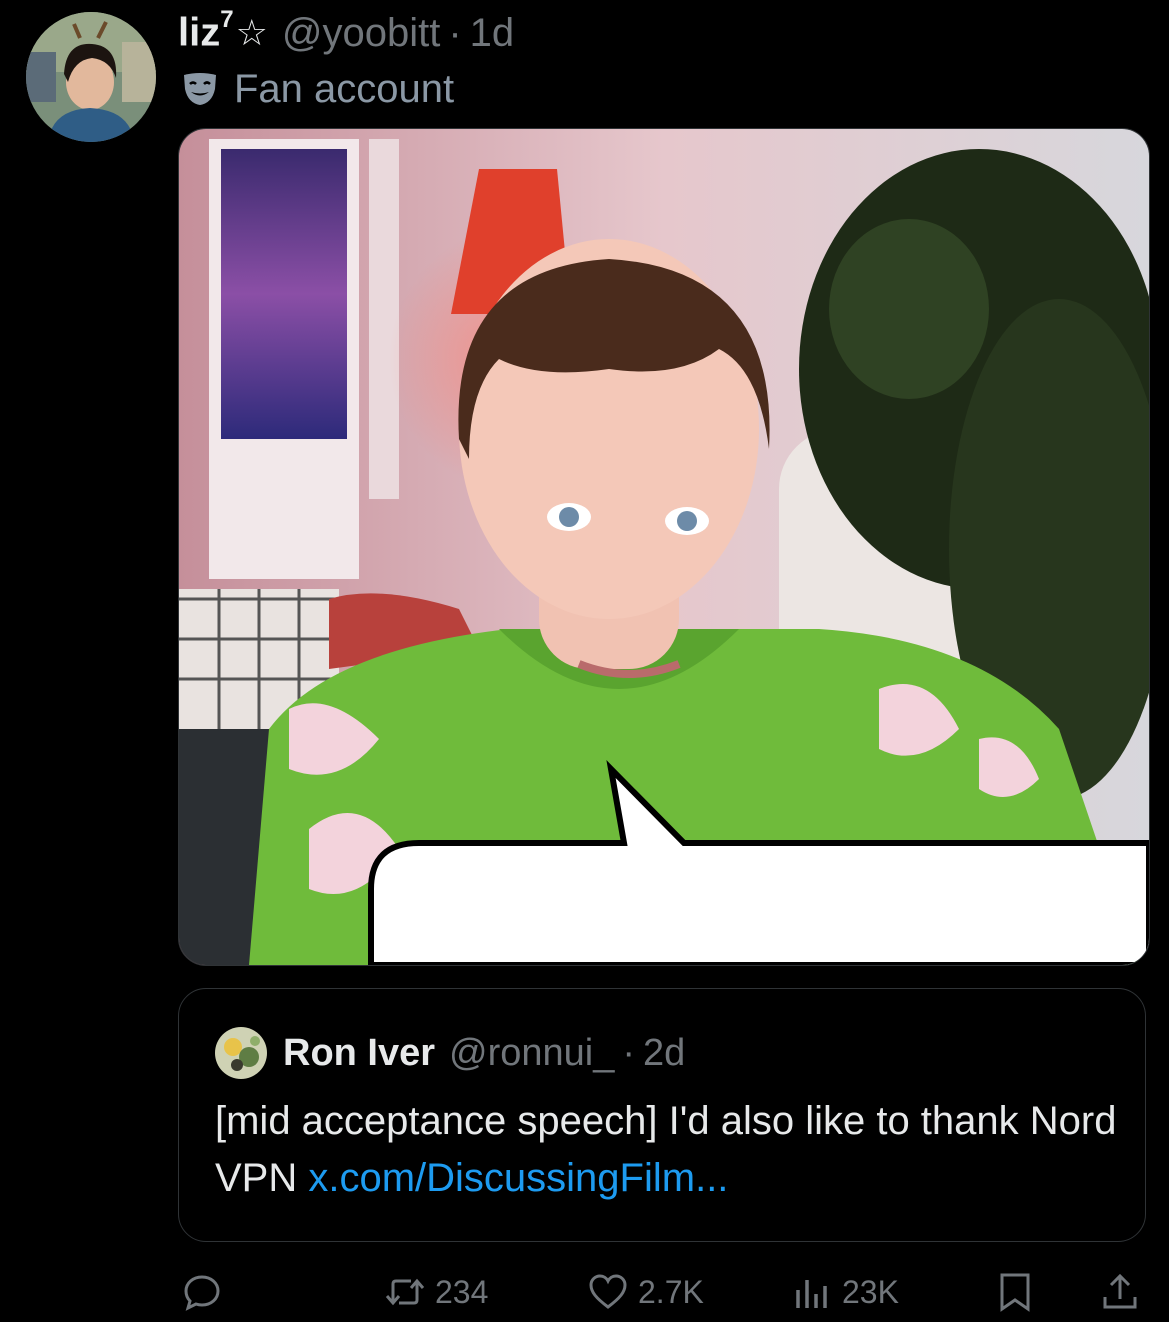 The height and width of the screenshot is (1322, 1169). I want to click on quote-author-avatar, so click(241, 1053).